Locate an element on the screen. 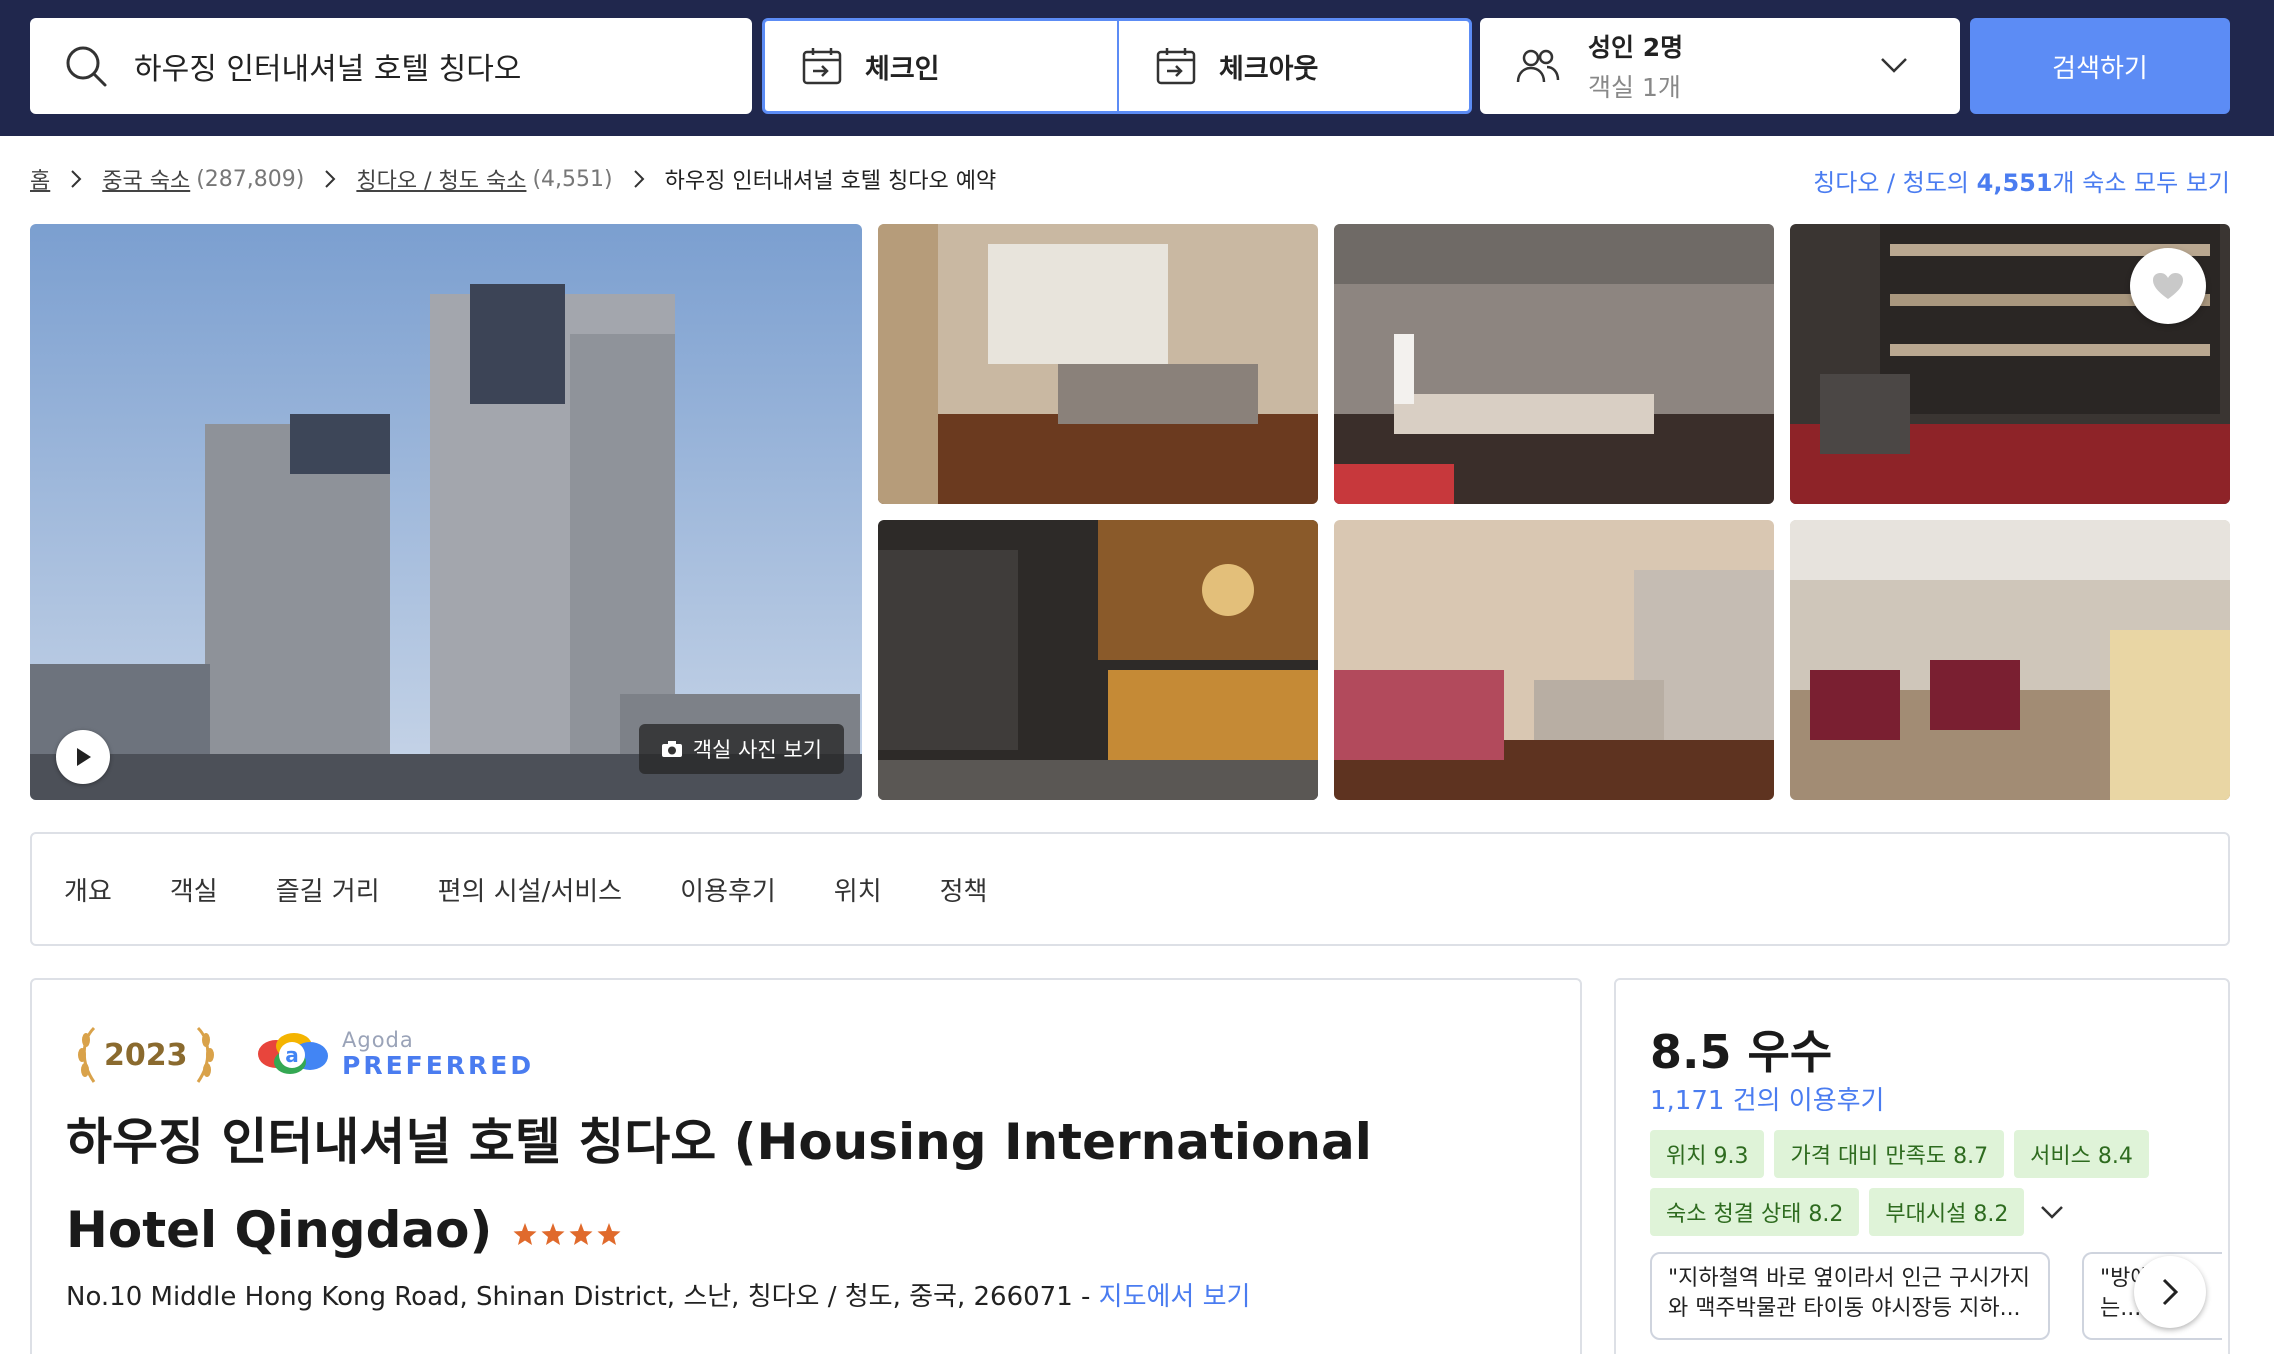  tab-things-to-do: 즐길 거리 is located at coordinates (328, 889).